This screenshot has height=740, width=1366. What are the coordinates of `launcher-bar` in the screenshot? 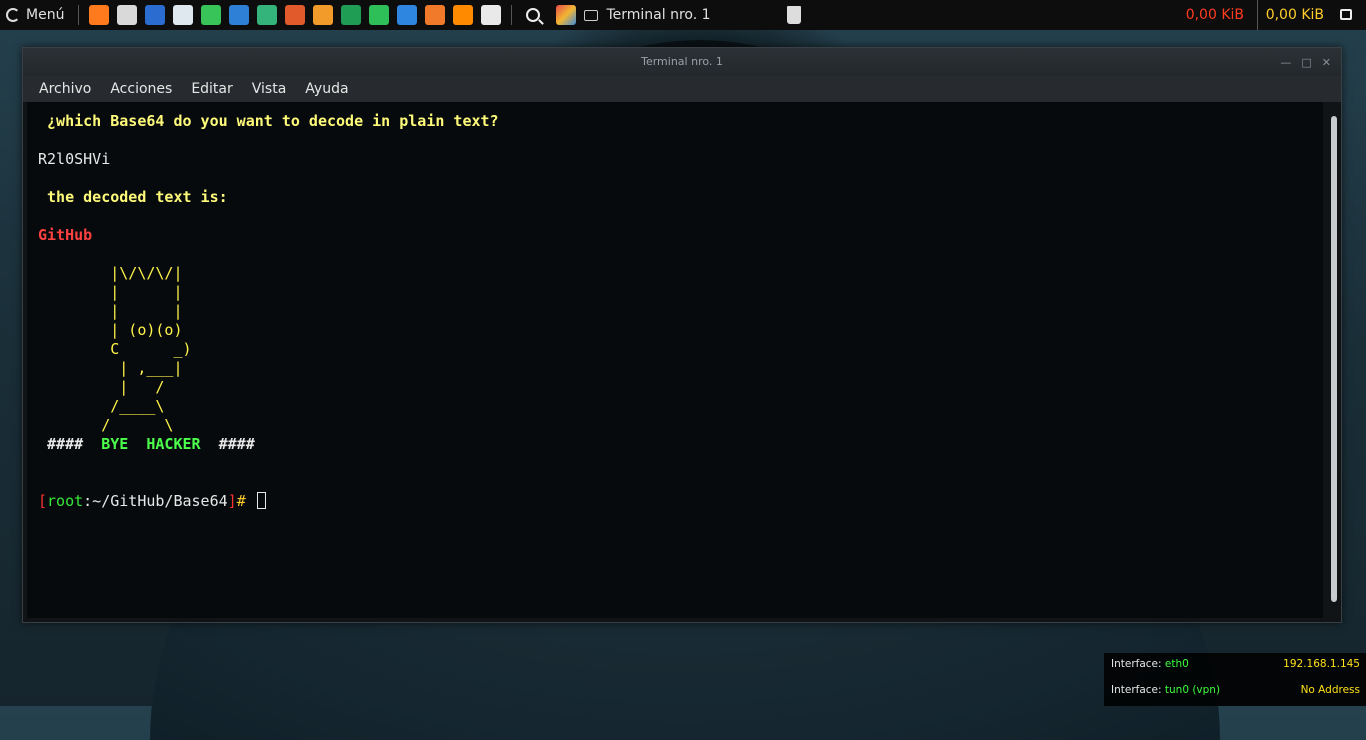 It's located at (295, 15).